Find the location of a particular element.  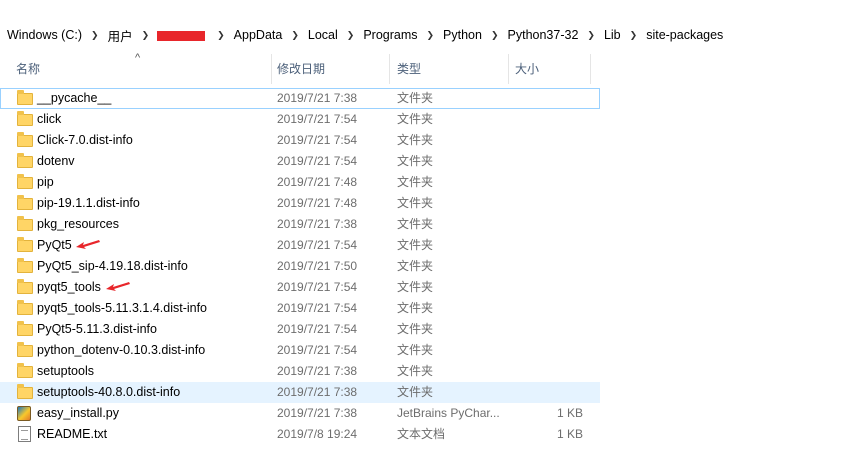

file-row: pyqt5_tools 2019/7/21 7:54 文件夹 is located at coordinates (300, 287).